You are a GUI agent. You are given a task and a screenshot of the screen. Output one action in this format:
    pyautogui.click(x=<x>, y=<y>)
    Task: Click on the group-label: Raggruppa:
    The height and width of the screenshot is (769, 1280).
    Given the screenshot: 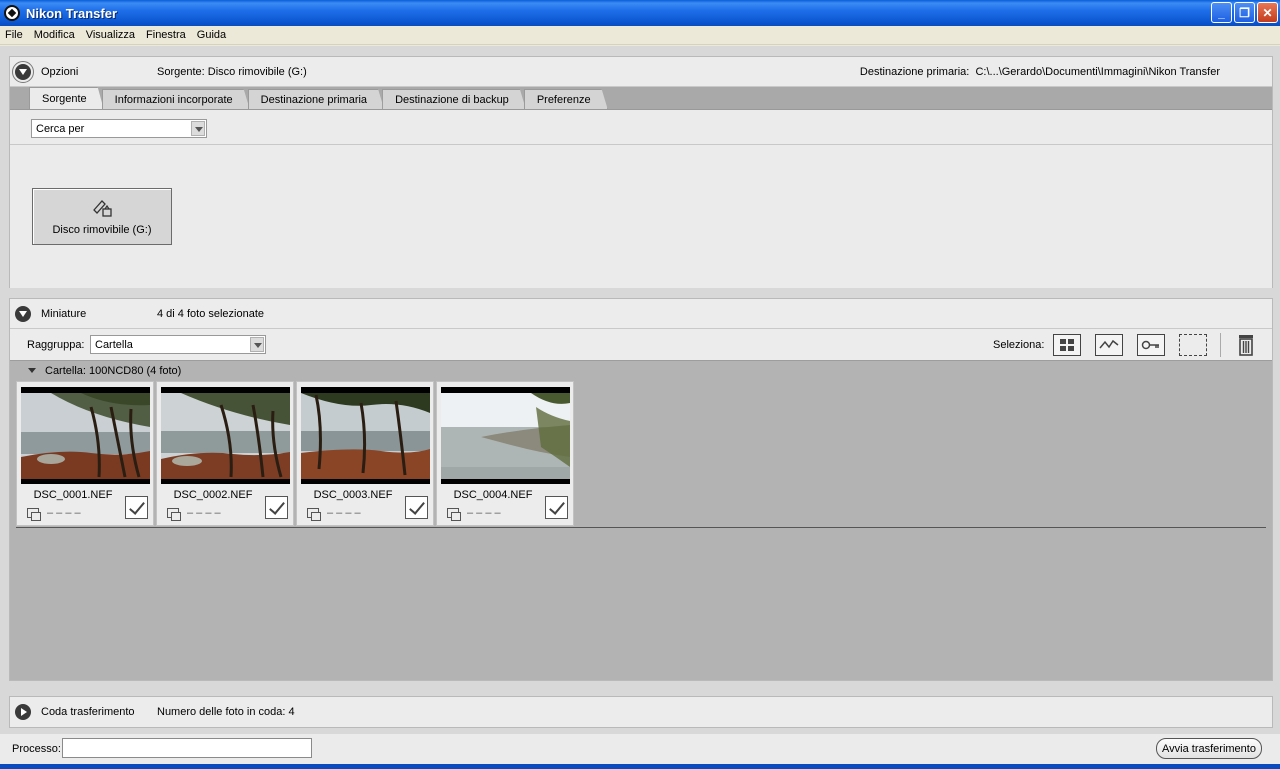 What is the action you would take?
    pyautogui.click(x=56, y=345)
    